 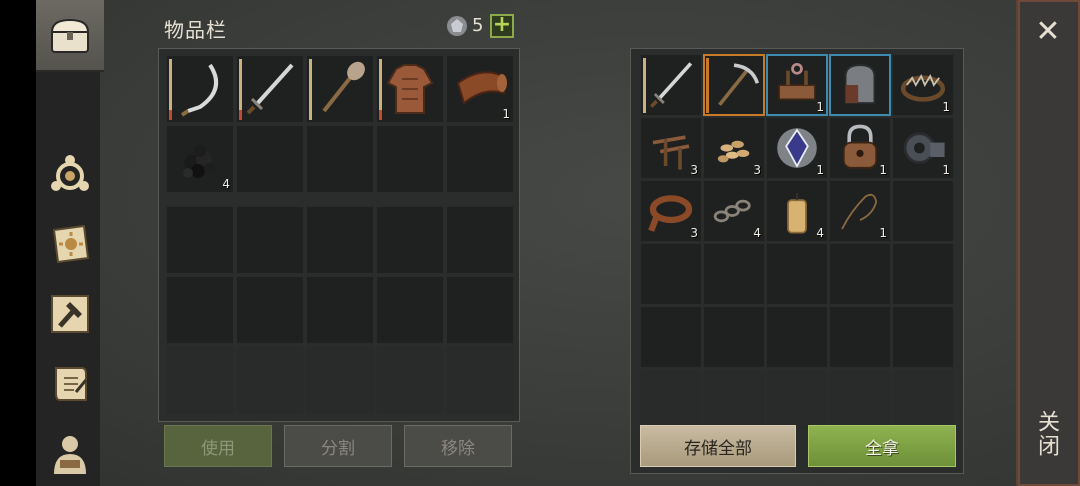 I want to click on split-button: 分割, so click(x=338, y=446).